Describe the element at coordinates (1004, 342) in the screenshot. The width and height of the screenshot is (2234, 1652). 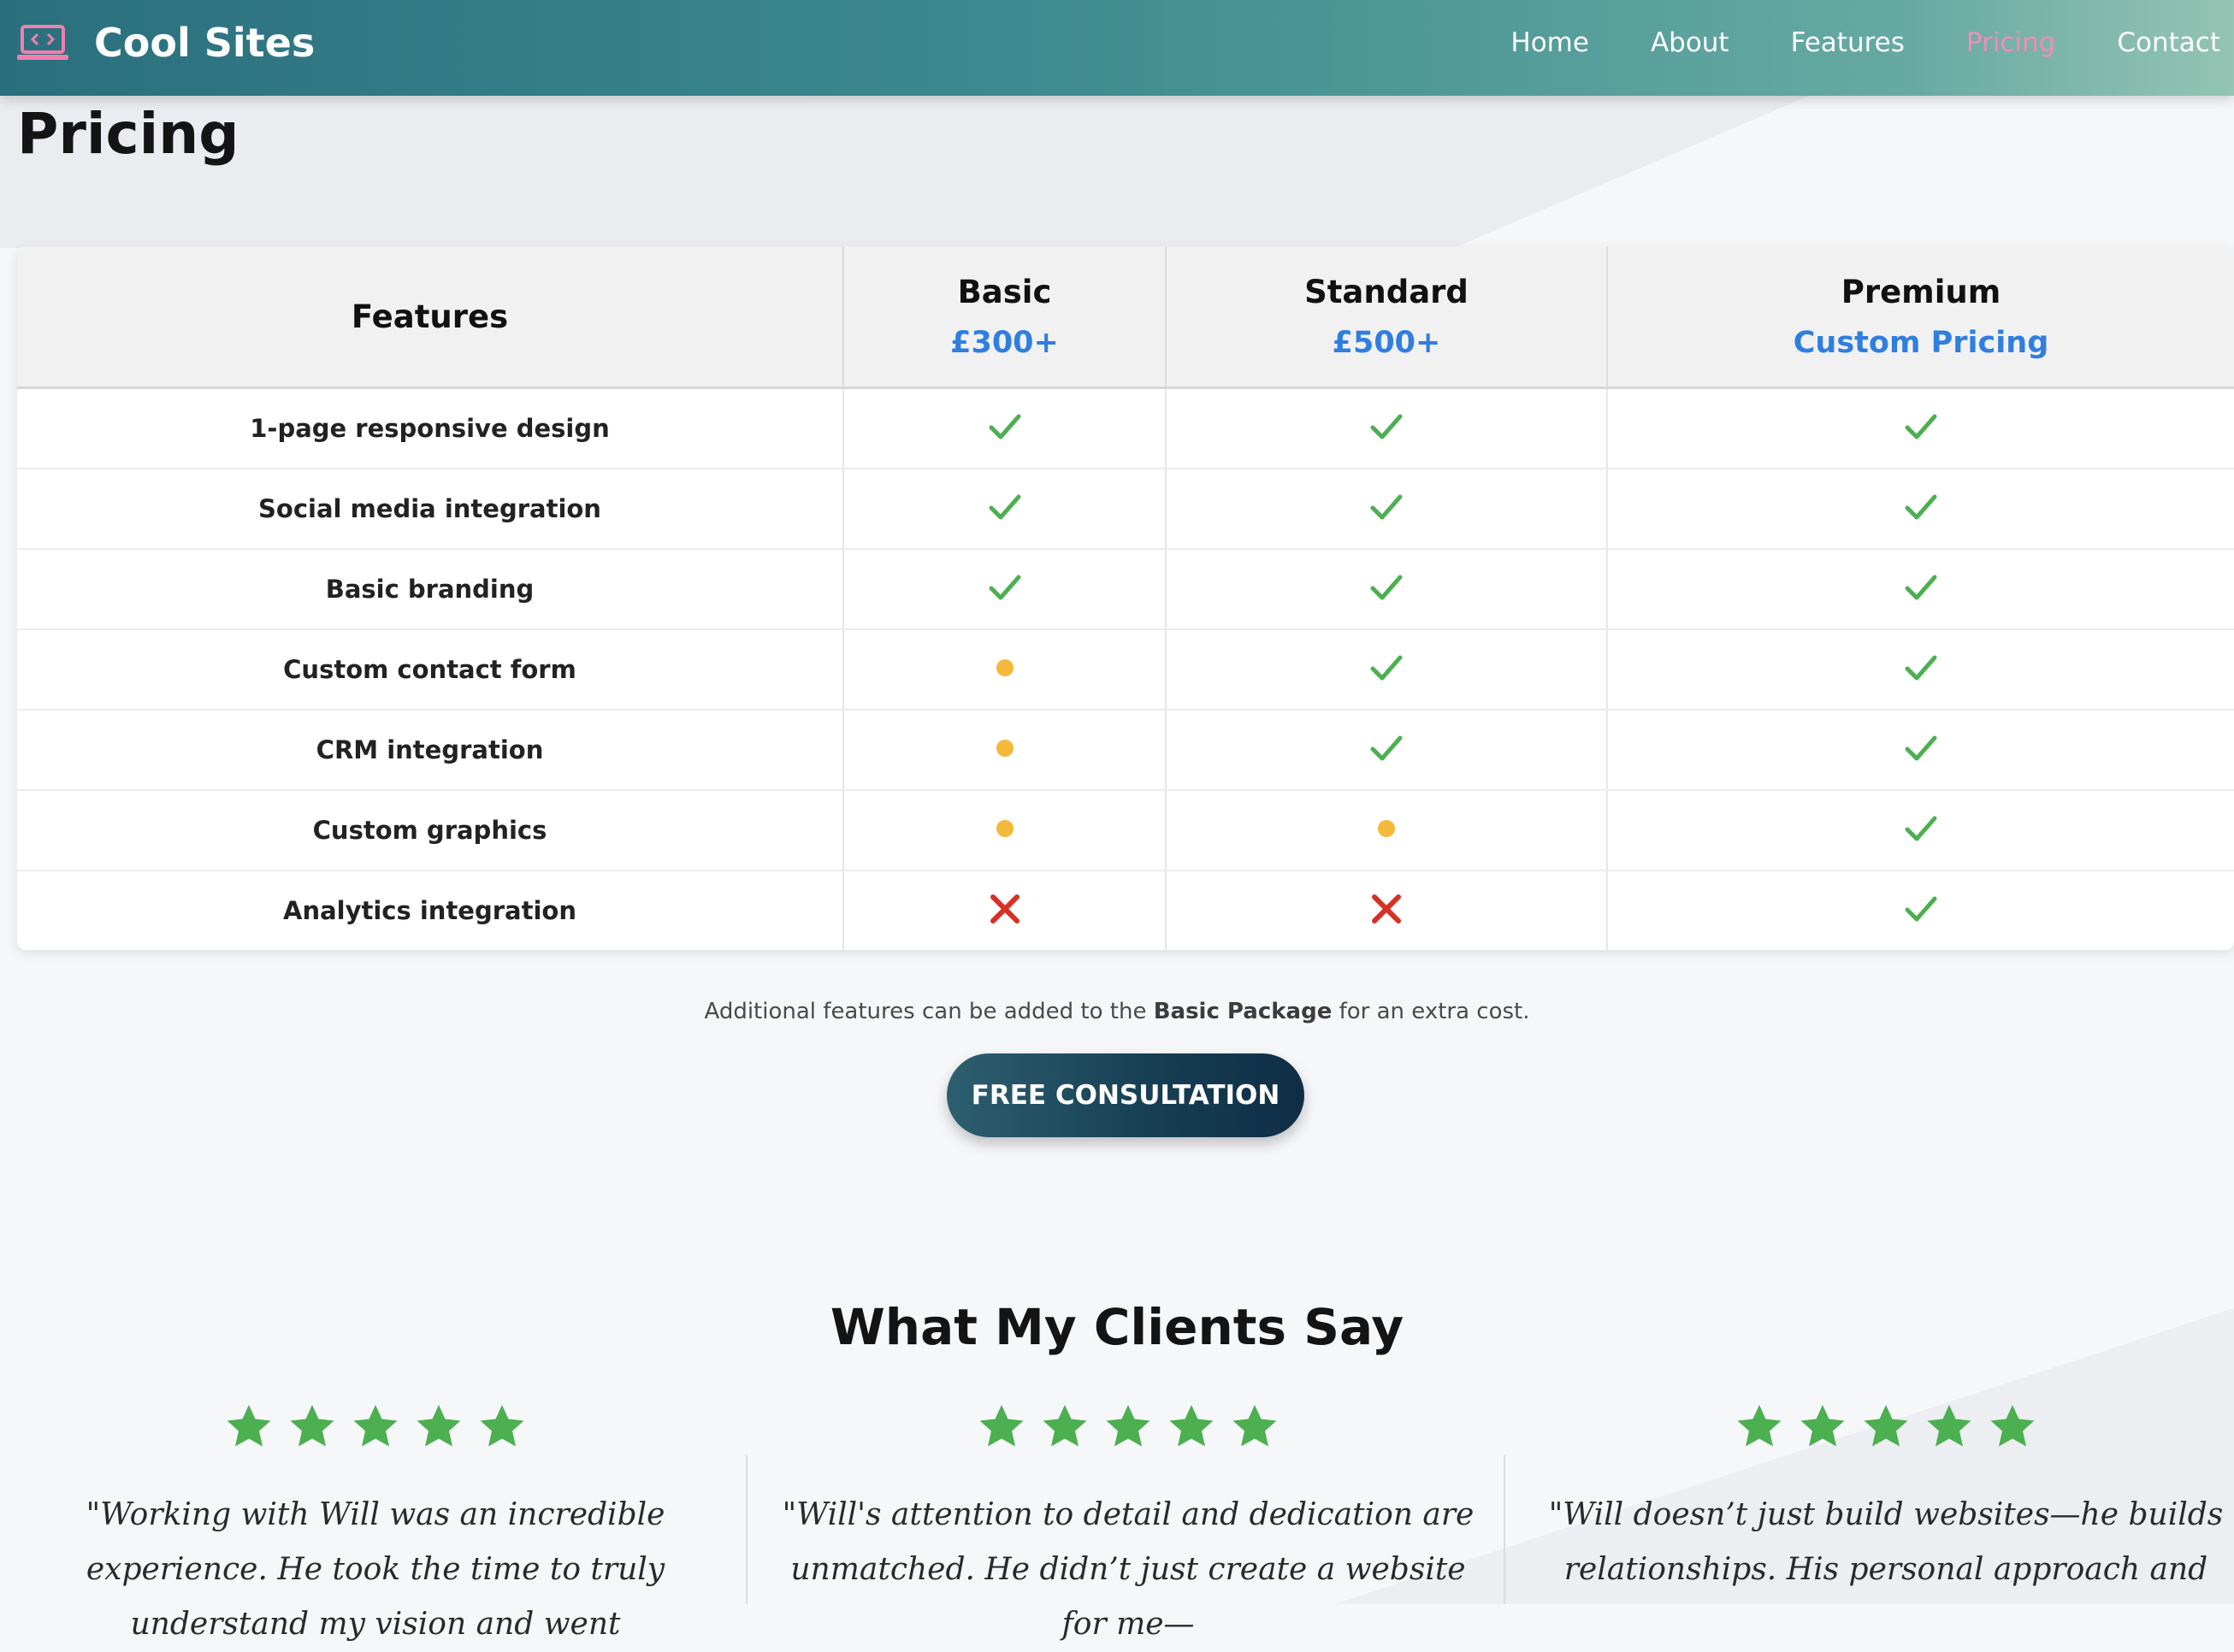
I see `plan-price: £300+` at that location.